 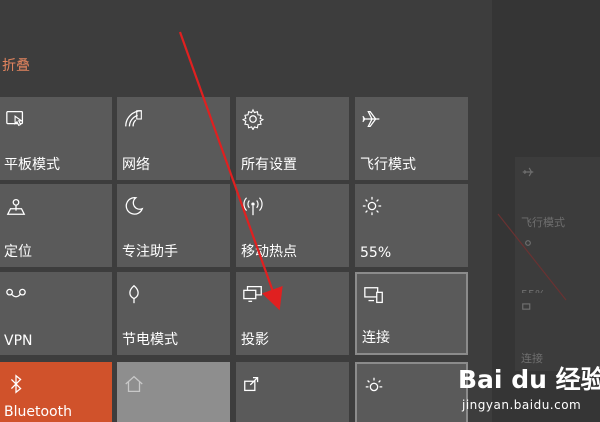 I want to click on tile-label: 55%, so click(x=376, y=253).